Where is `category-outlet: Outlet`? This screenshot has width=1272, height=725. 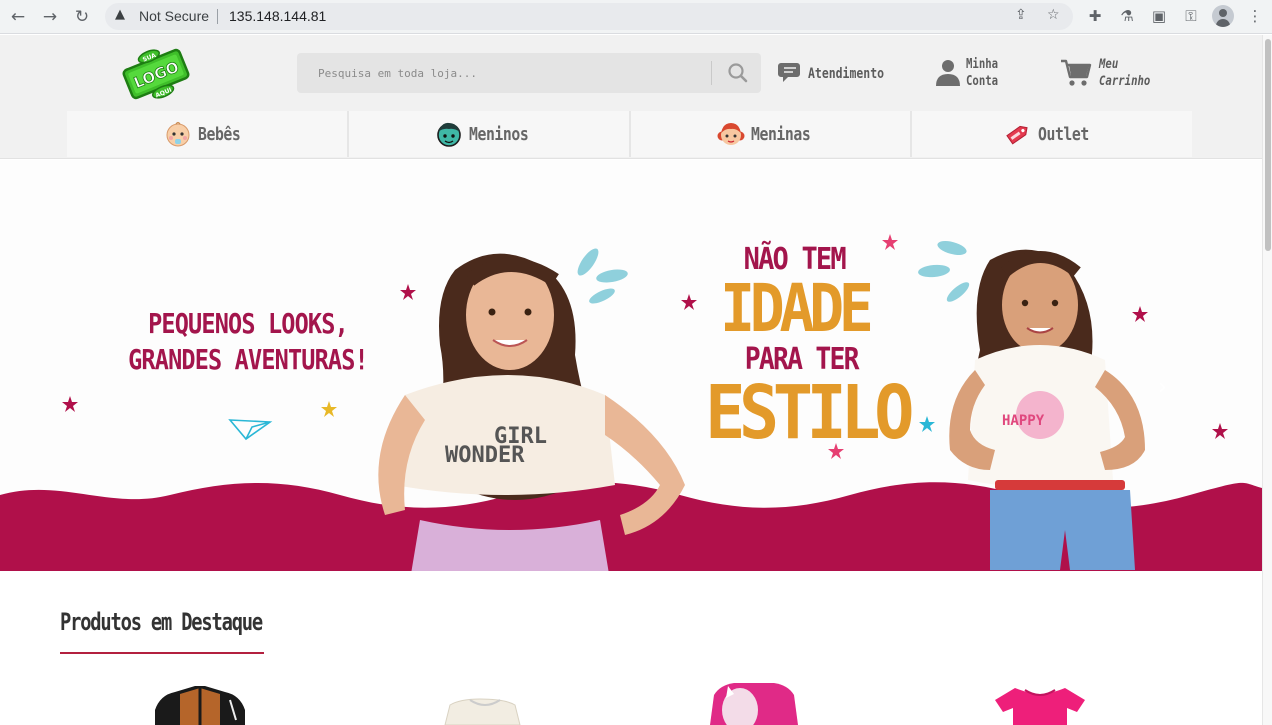
category-outlet: Outlet is located at coordinates (1052, 134).